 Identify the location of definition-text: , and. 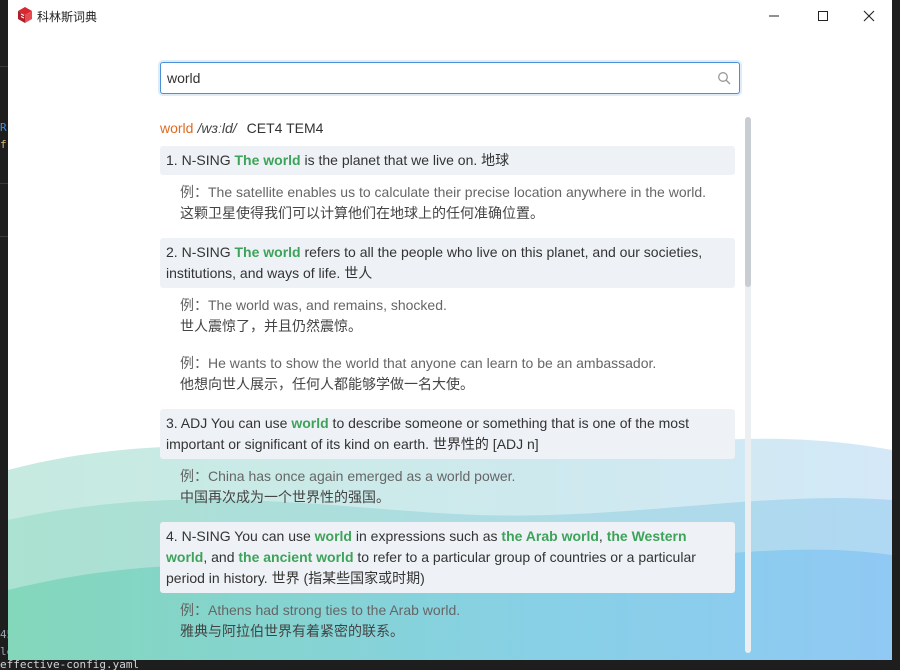
(221, 557).